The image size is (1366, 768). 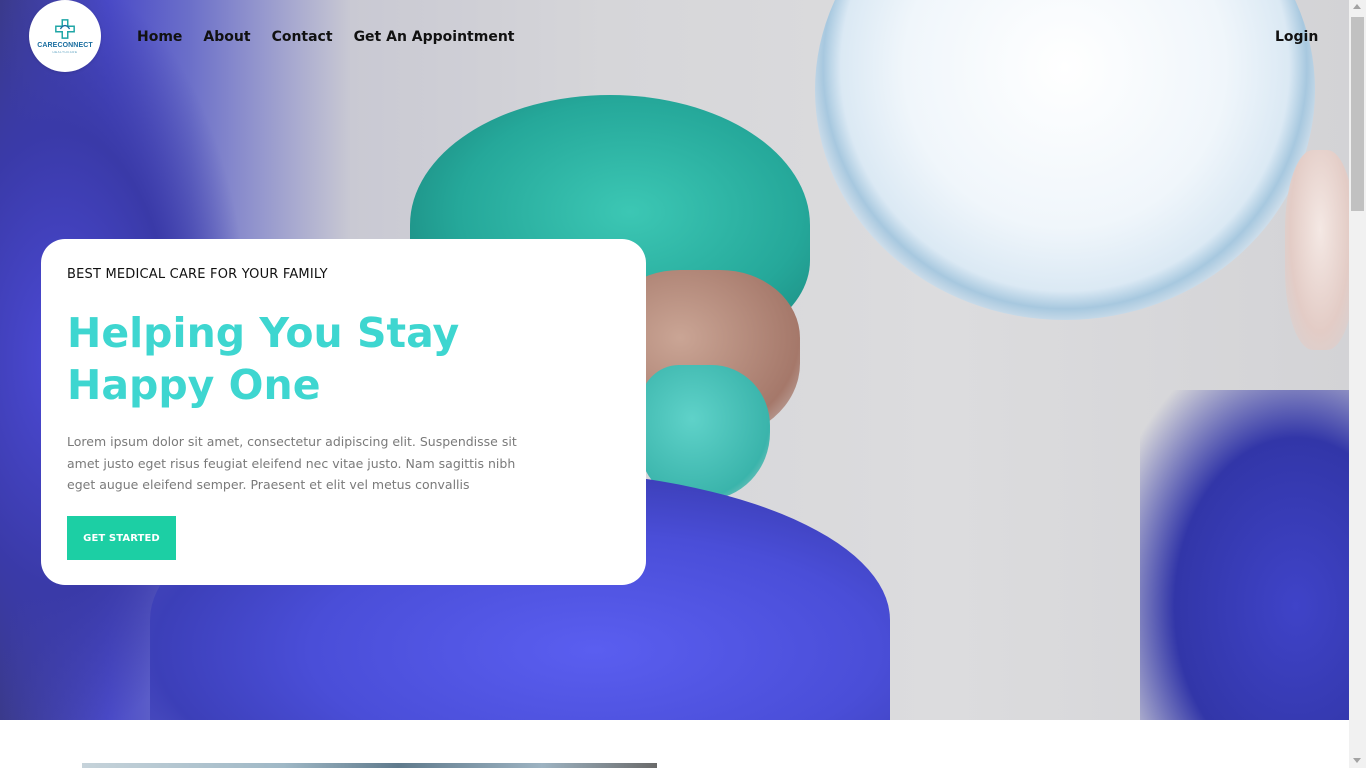 What do you see at coordinates (263, 359) in the screenshot?
I see `hero-headline: Helping You Stay Happy One` at bounding box center [263, 359].